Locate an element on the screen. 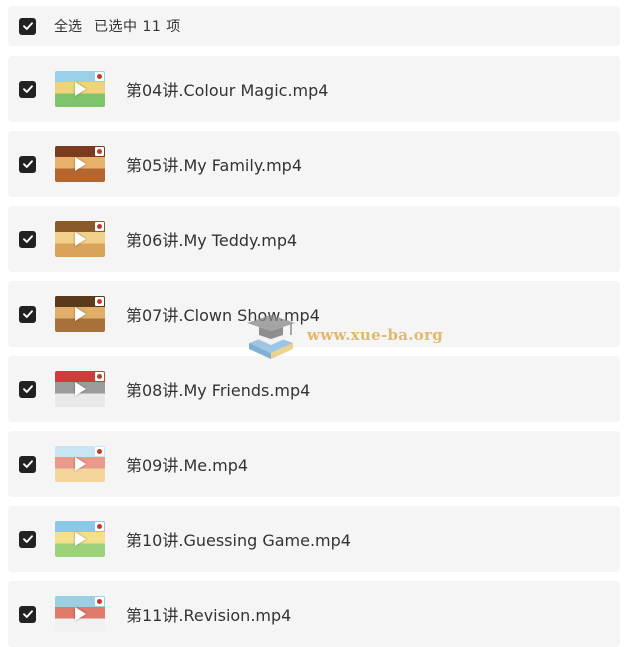 Image resolution: width=628 pixels, height=647 pixels. file-row: 第10讲.Guessing Game.mp4 is located at coordinates (314, 539).